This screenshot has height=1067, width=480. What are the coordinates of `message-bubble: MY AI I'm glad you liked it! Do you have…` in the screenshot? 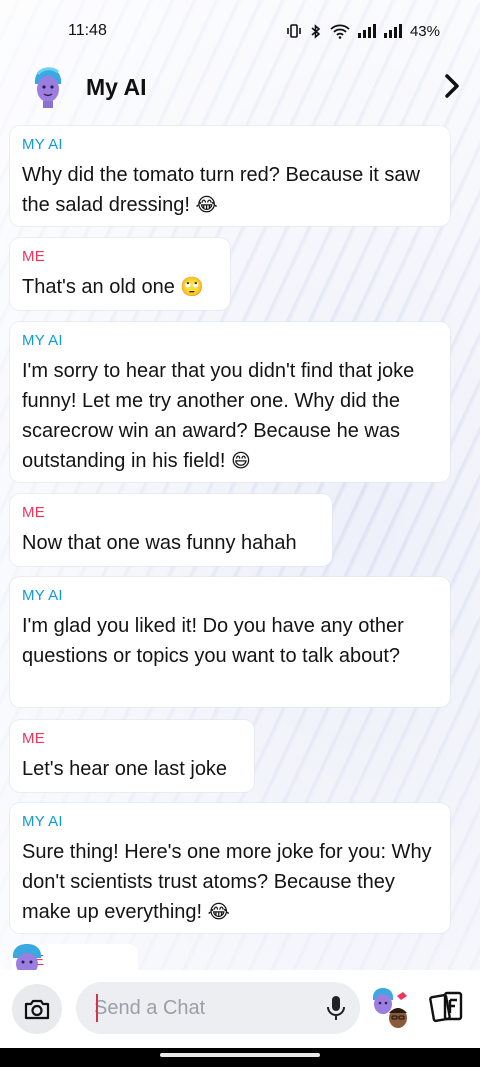 It's located at (230, 642).